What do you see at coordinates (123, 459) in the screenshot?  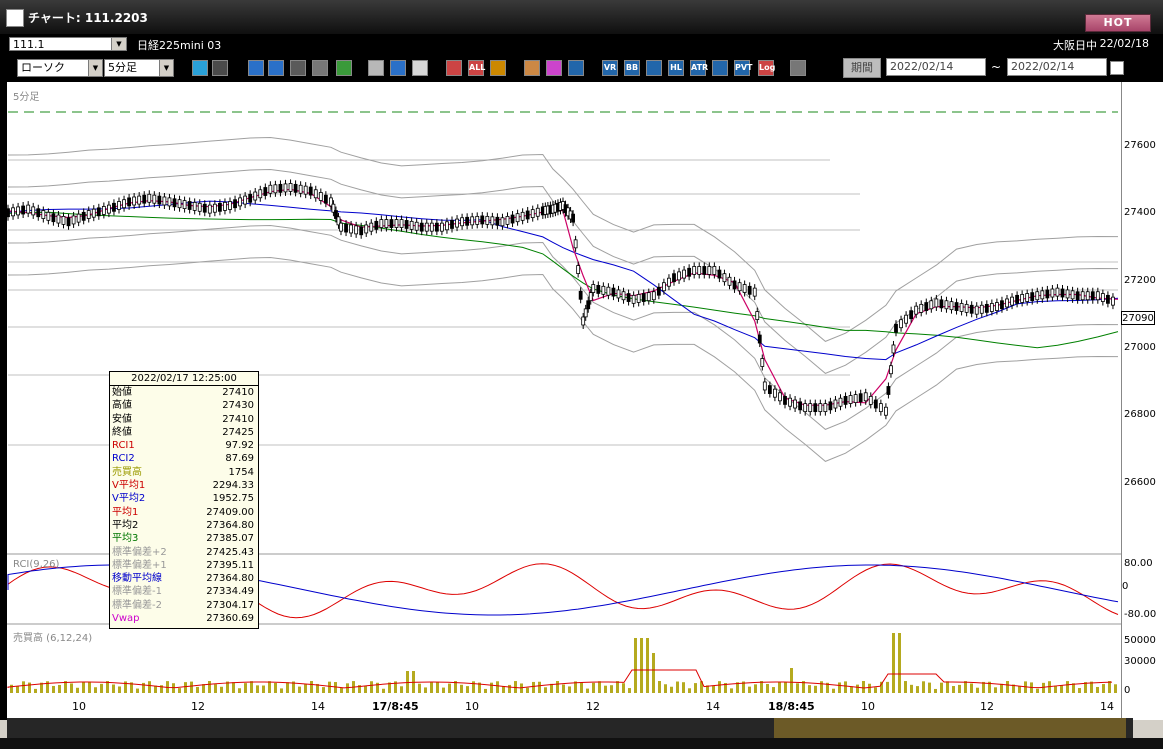 I see `info-key: RCI2` at bounding box center [123, 459].